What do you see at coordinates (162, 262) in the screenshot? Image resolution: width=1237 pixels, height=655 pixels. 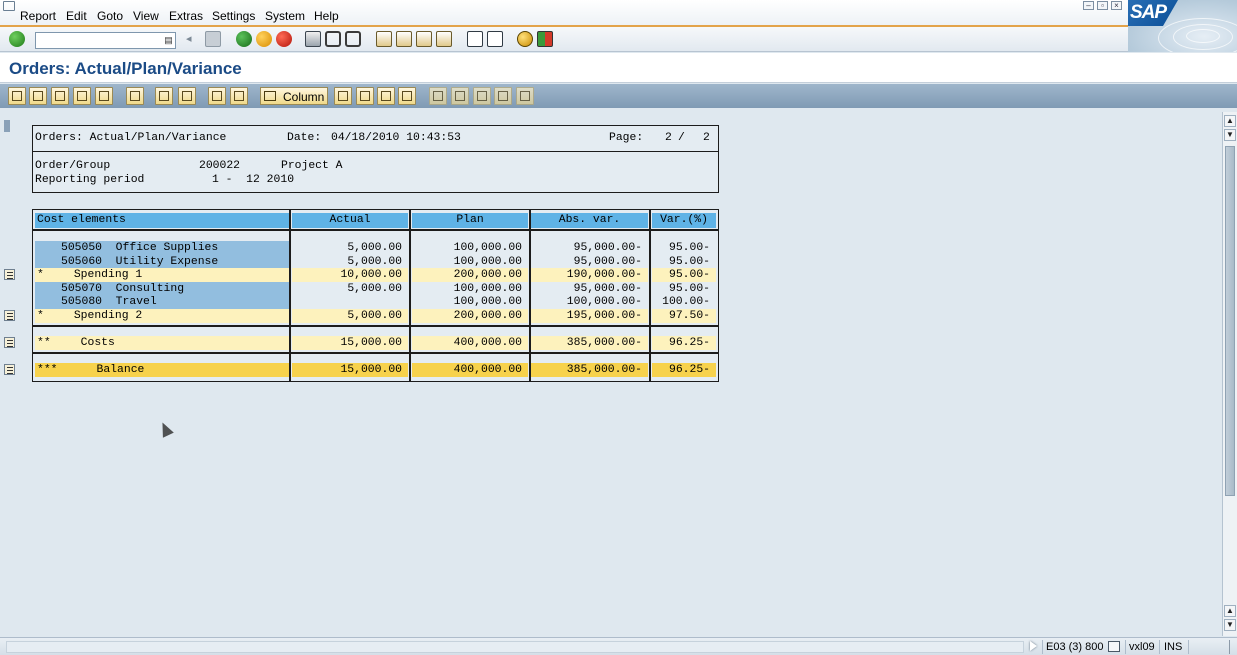 I see `table-row-cost-element: 505060 Utility Expense` at bounding box center [162, 262].